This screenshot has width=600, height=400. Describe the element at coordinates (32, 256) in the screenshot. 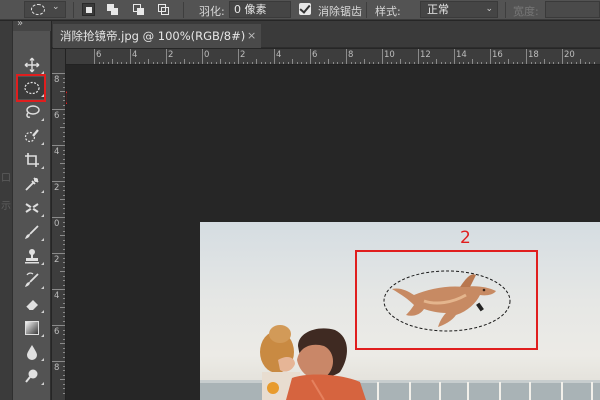

I see `clone-stamp-tool` at that location.